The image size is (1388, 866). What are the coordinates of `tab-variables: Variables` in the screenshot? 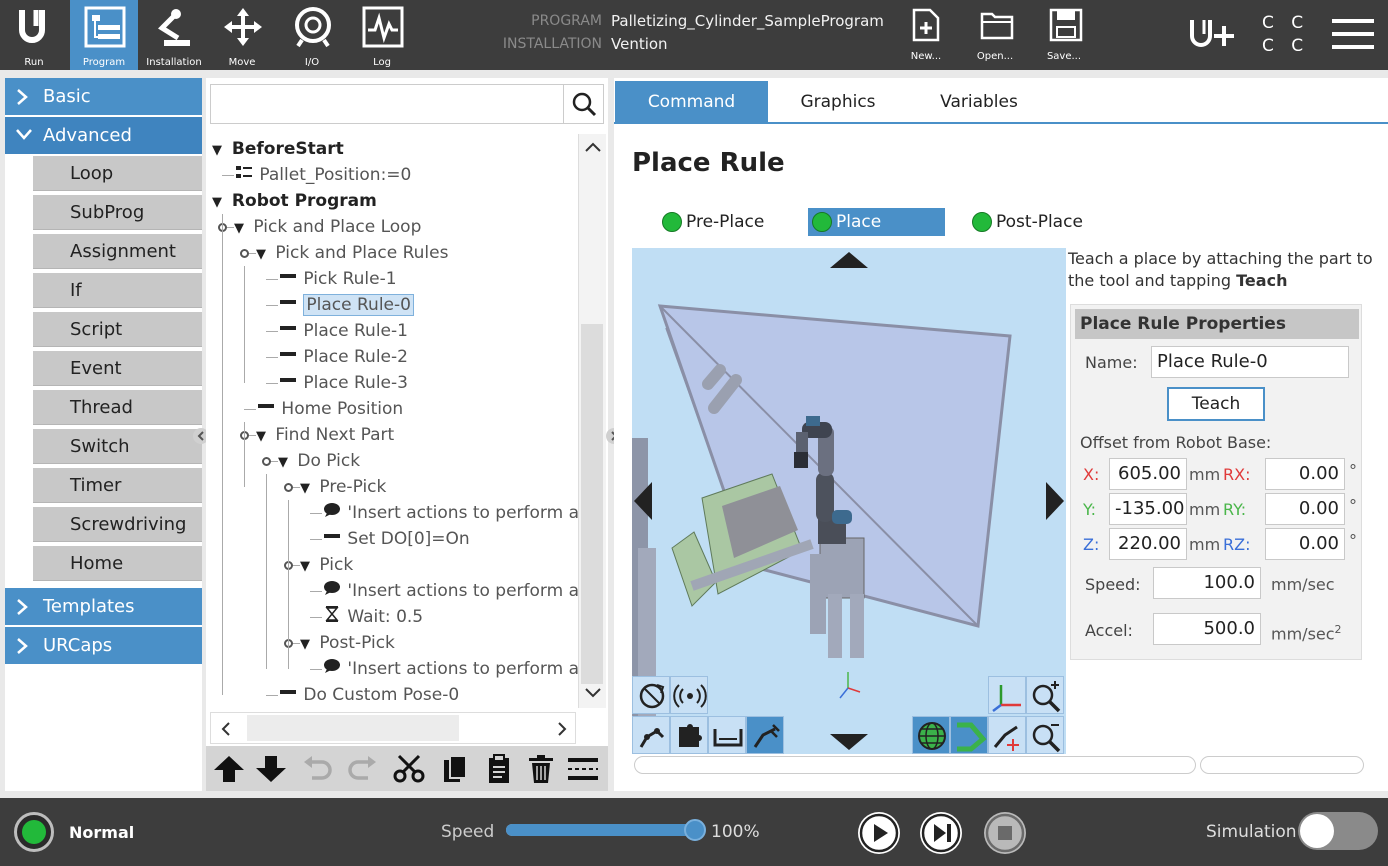 It's located at (979, 102).